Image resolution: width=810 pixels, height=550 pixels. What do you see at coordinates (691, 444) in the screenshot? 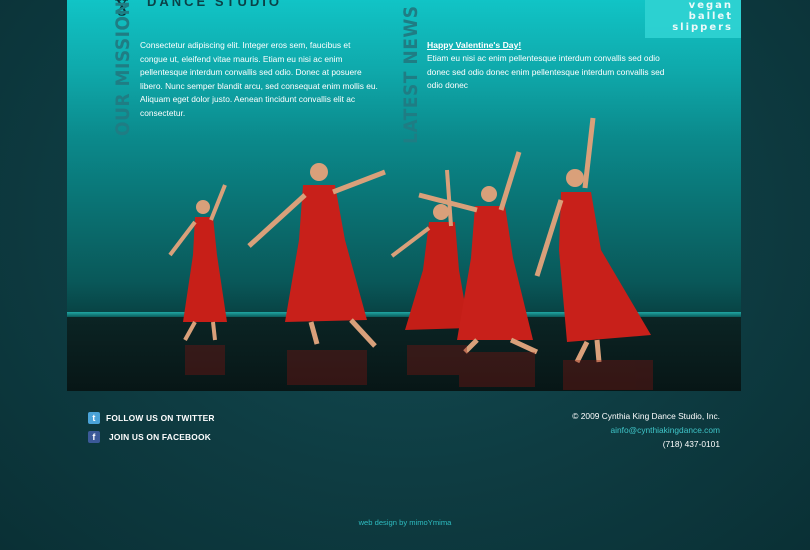
I see `phone-number: (718) 437-0101` at bounding box center [691, 444].